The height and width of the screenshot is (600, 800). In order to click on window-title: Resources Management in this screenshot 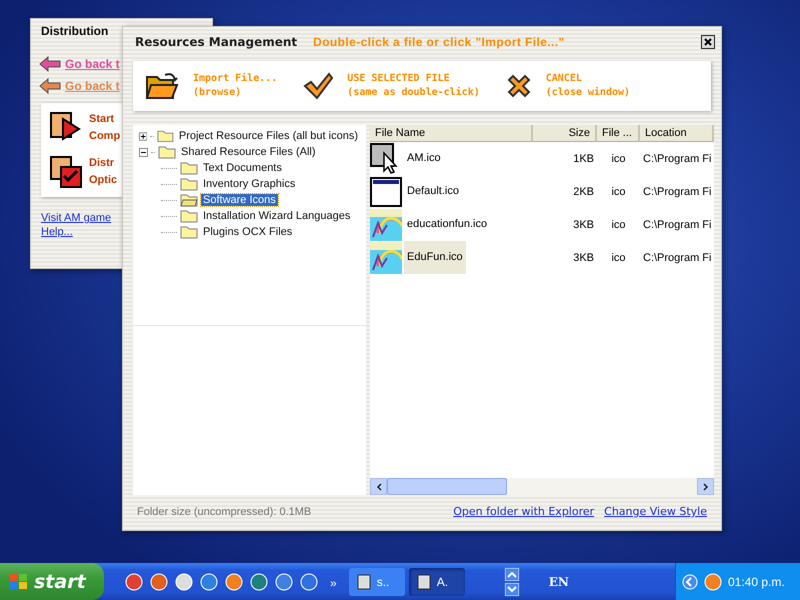, I will do `click(216, 42)`.